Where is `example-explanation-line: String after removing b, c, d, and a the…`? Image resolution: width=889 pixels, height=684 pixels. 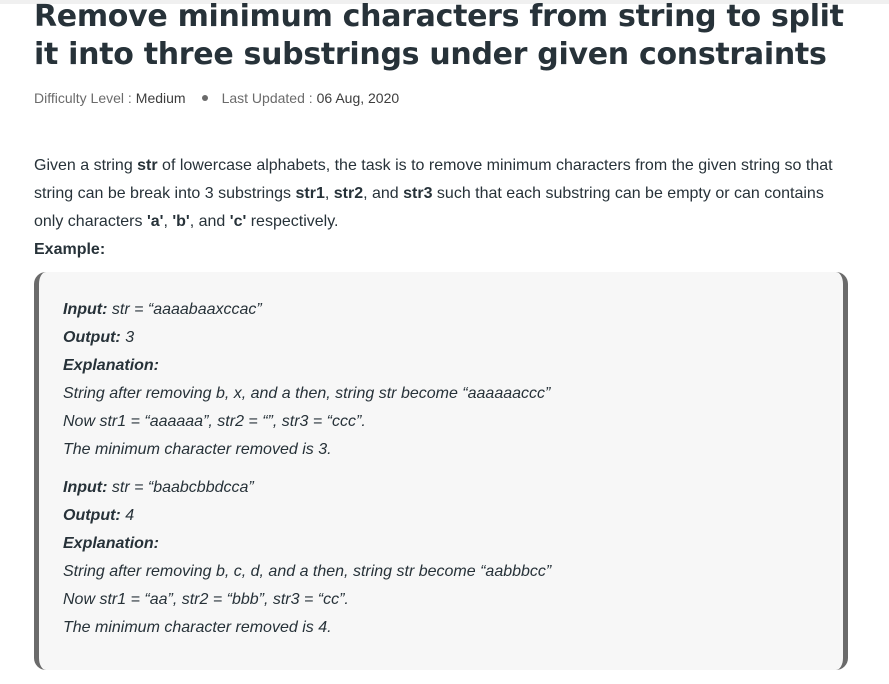
example-explanation-line: String after removing b, c, d, and a the… is located at coordinates (307, 571).